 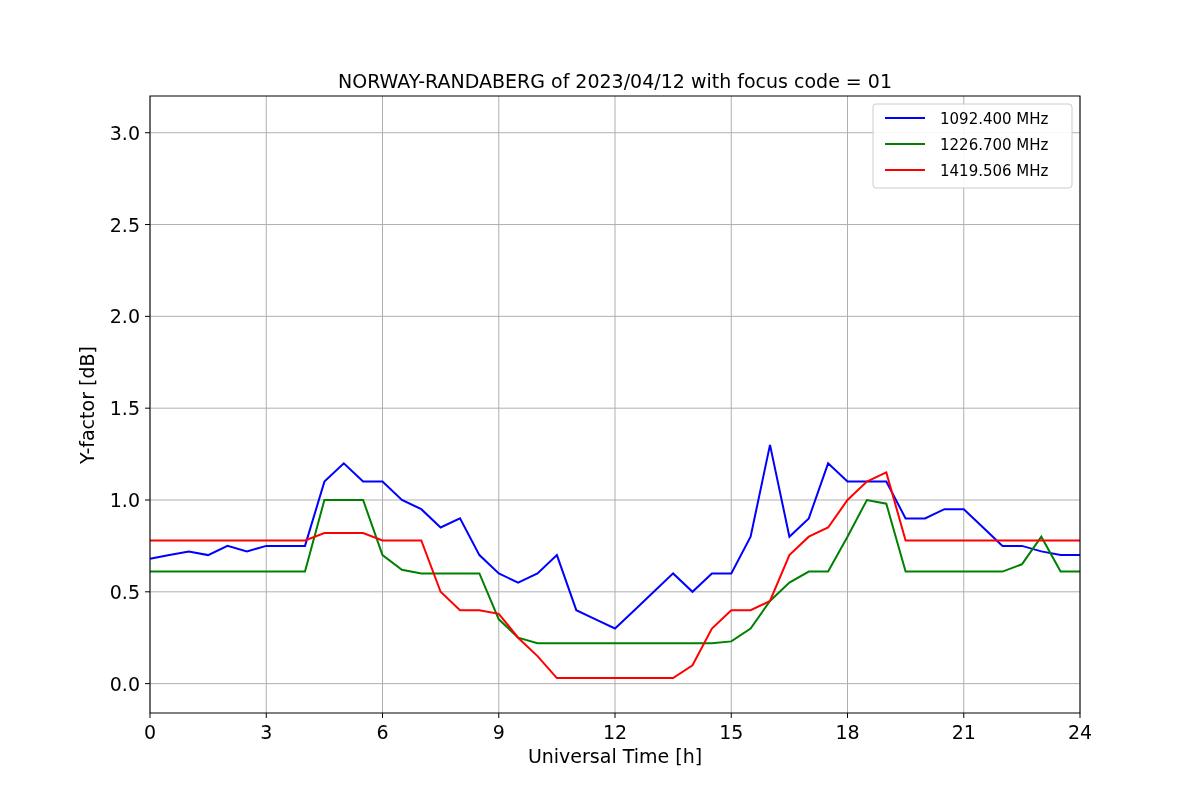 I want to click on x-tick-label: 6, so click(x=382, y=732).